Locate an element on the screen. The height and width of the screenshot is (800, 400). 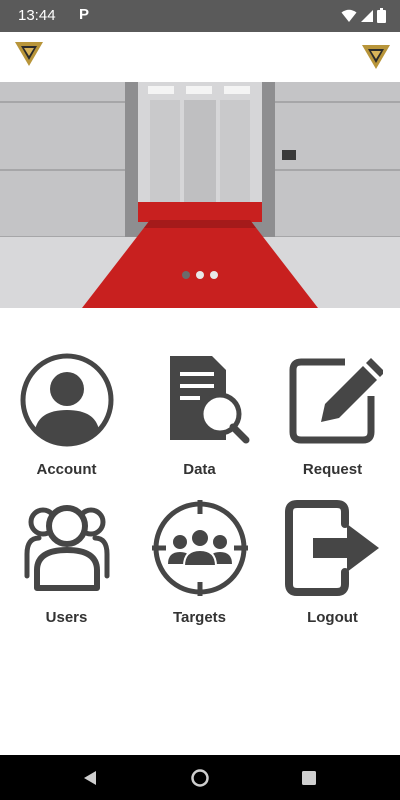
users-icon is located at coordinates (66, 548).